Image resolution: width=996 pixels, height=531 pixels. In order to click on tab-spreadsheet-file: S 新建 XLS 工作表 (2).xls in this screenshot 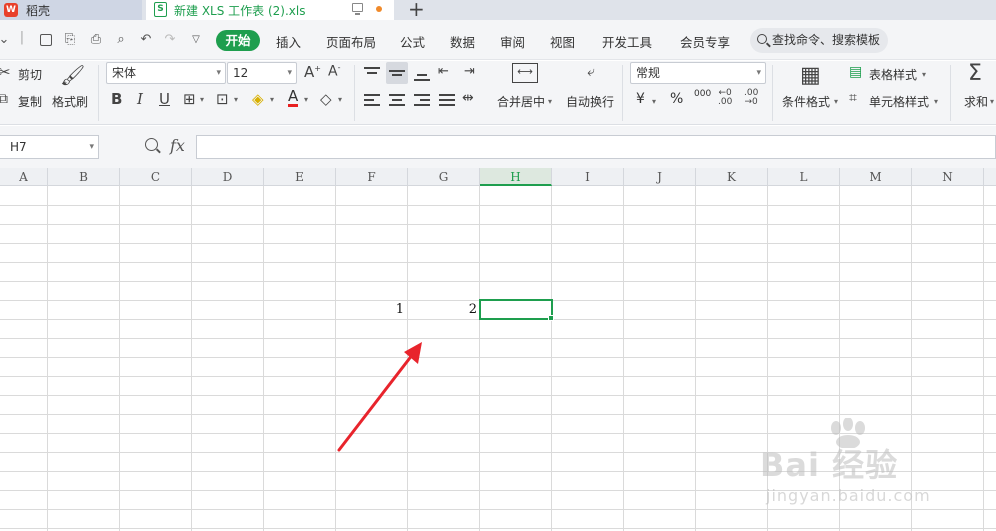, I will do `click(270, 10)`.